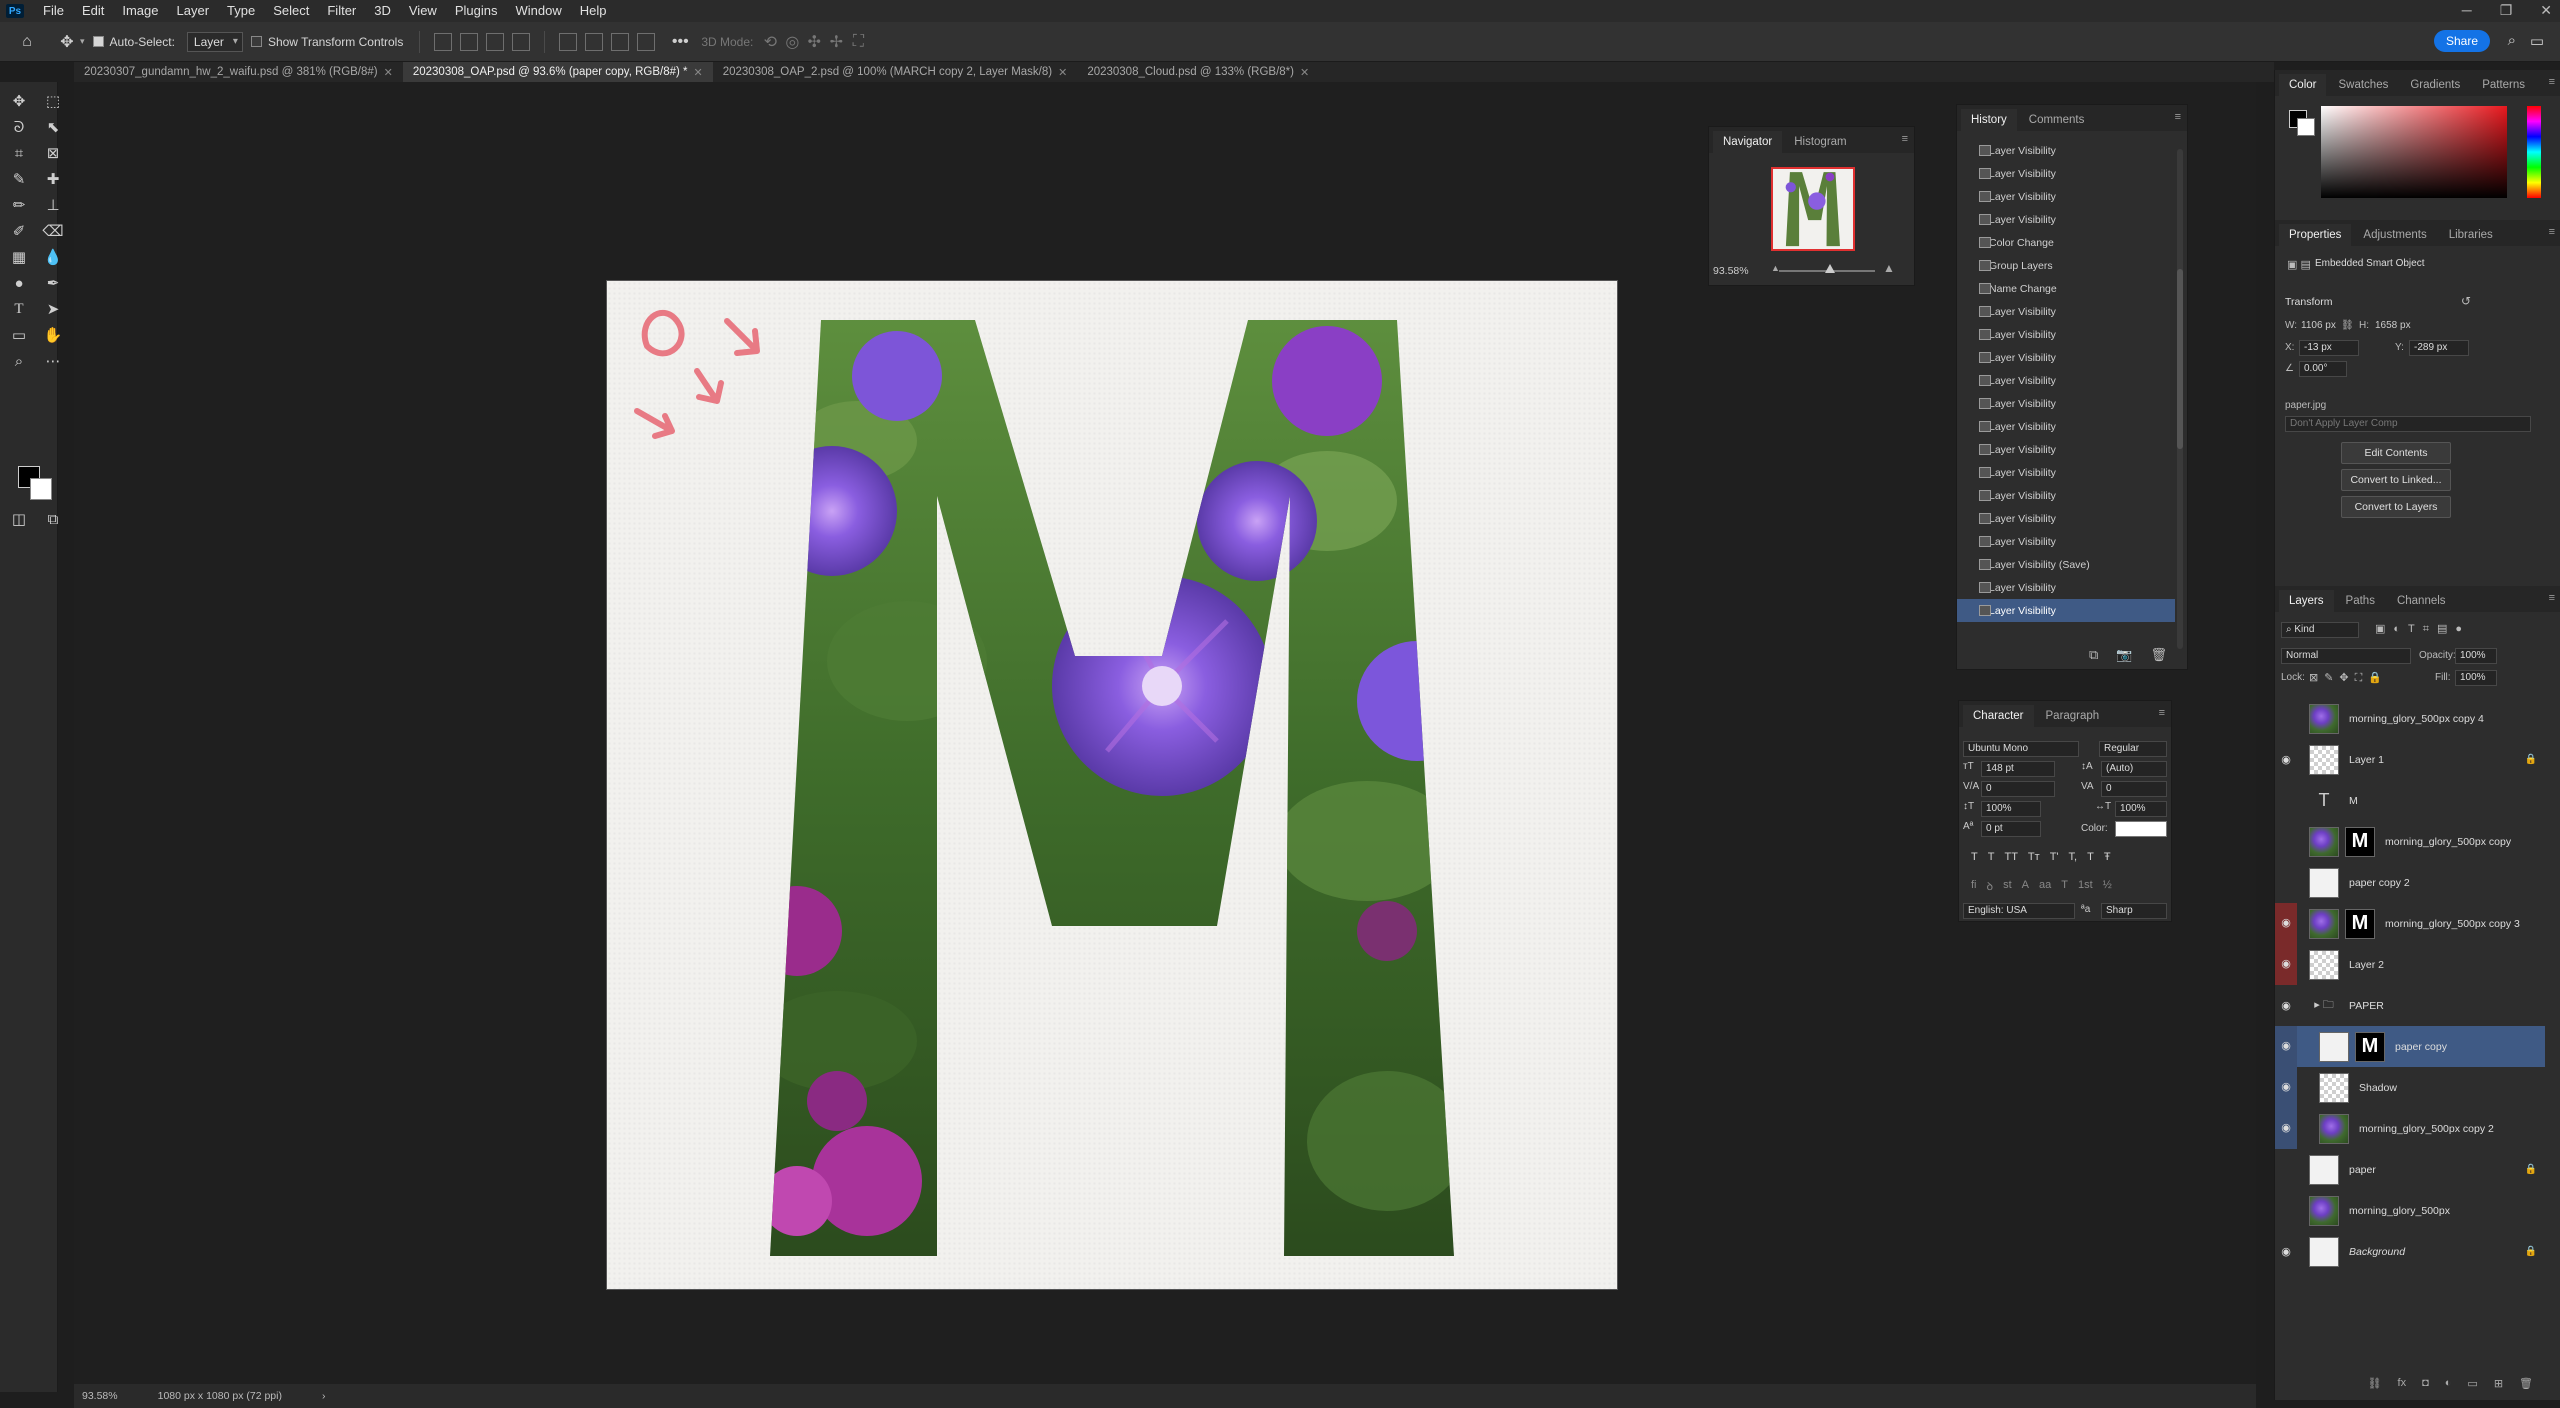 This screenshot has height=1408, width=2560. I want to click on align-top-icon, so click(568, 41).